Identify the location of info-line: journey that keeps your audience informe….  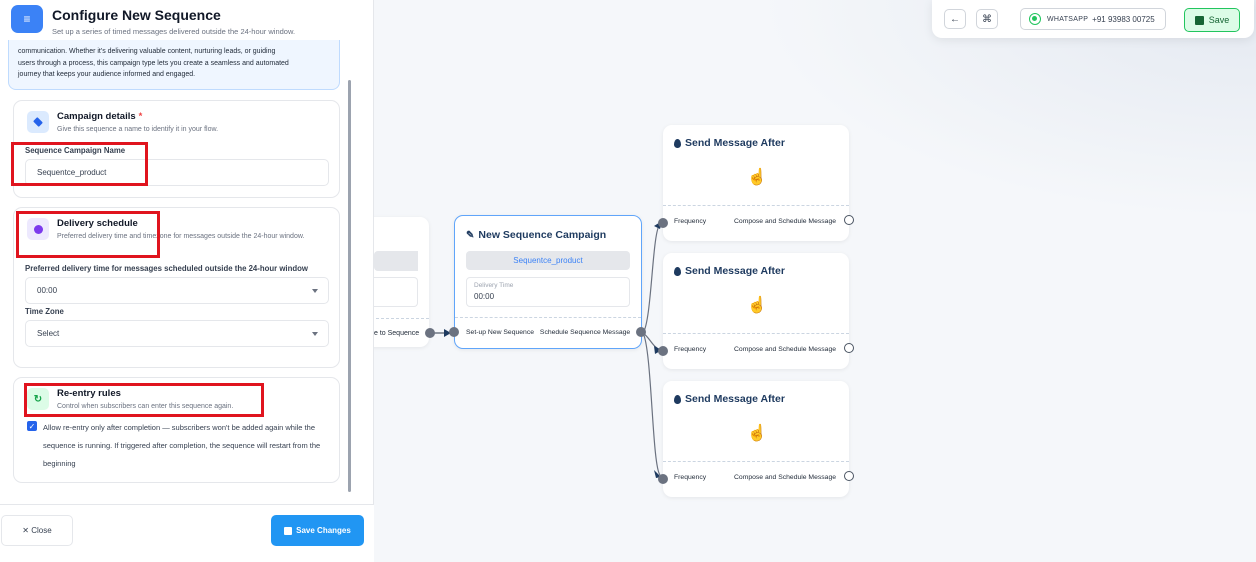
(107, 74).